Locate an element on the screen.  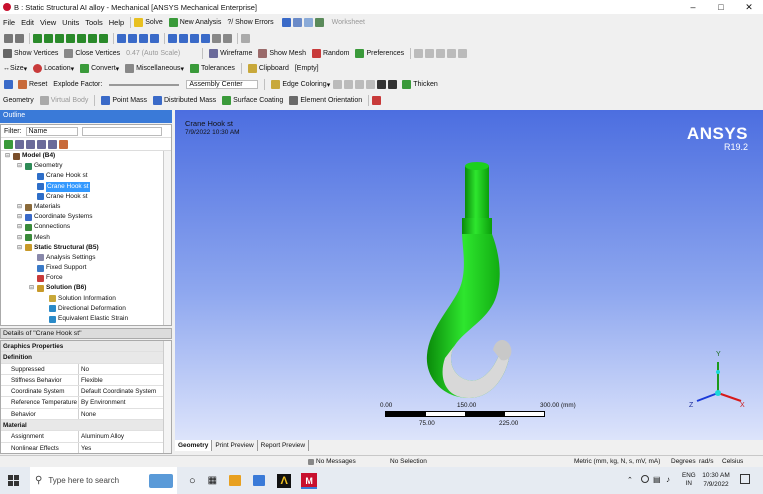
notifications-icon is located at coordinates (745, 479).